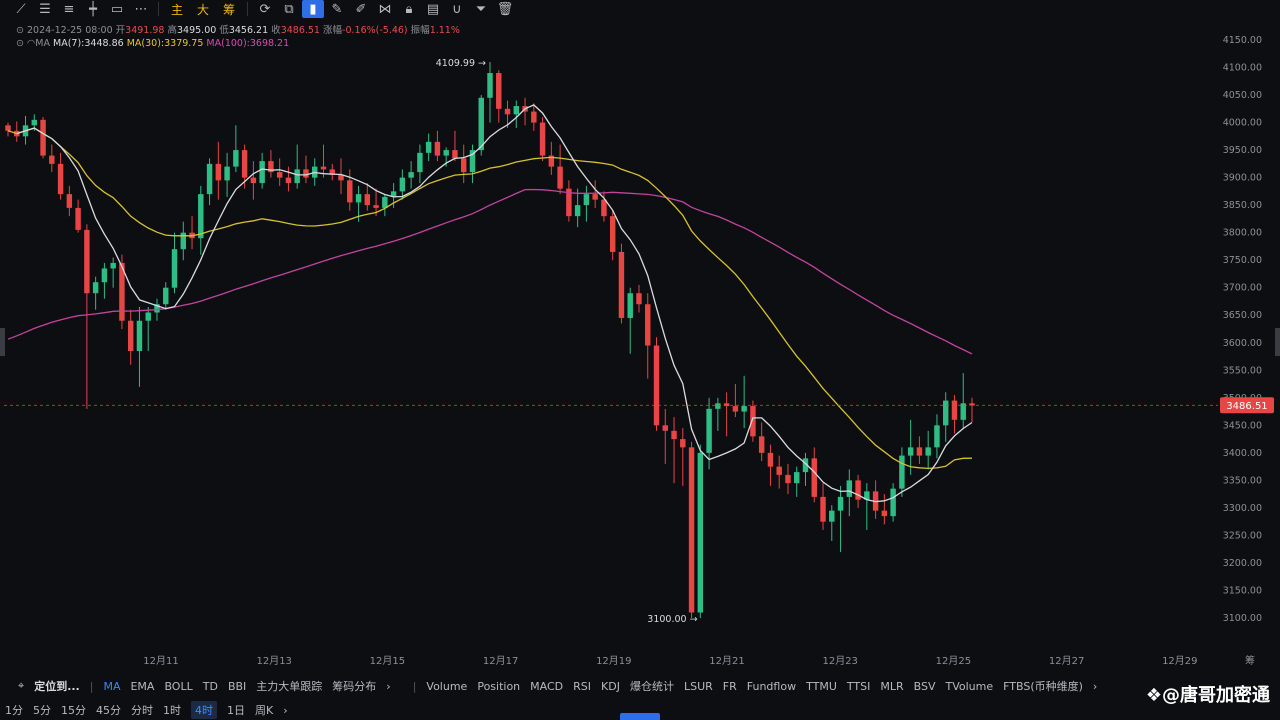  I want to click on date-tick-label: 12月21, so click(726, 661).